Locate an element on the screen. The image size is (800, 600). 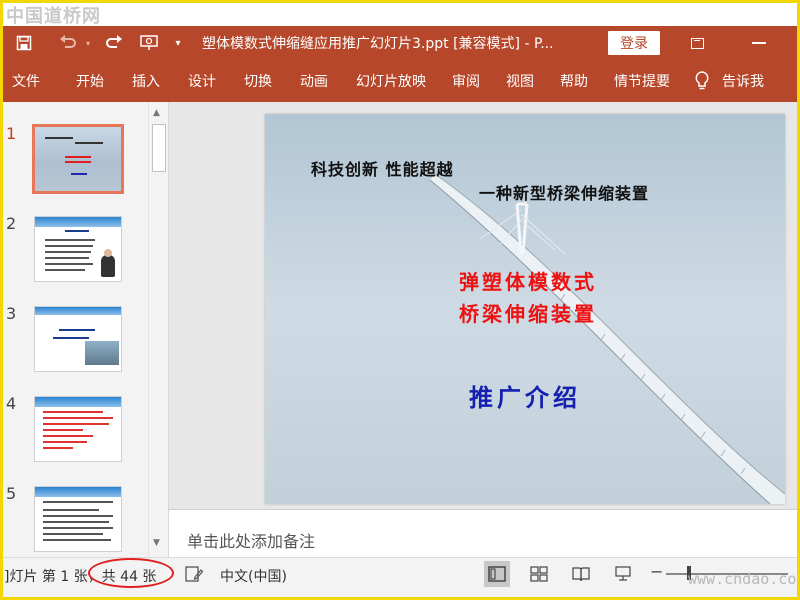
status-bar: ]灯片 第 1 张，共 44 张 中文(中国) − www.cndao.com is located at coordinates (400, 578).